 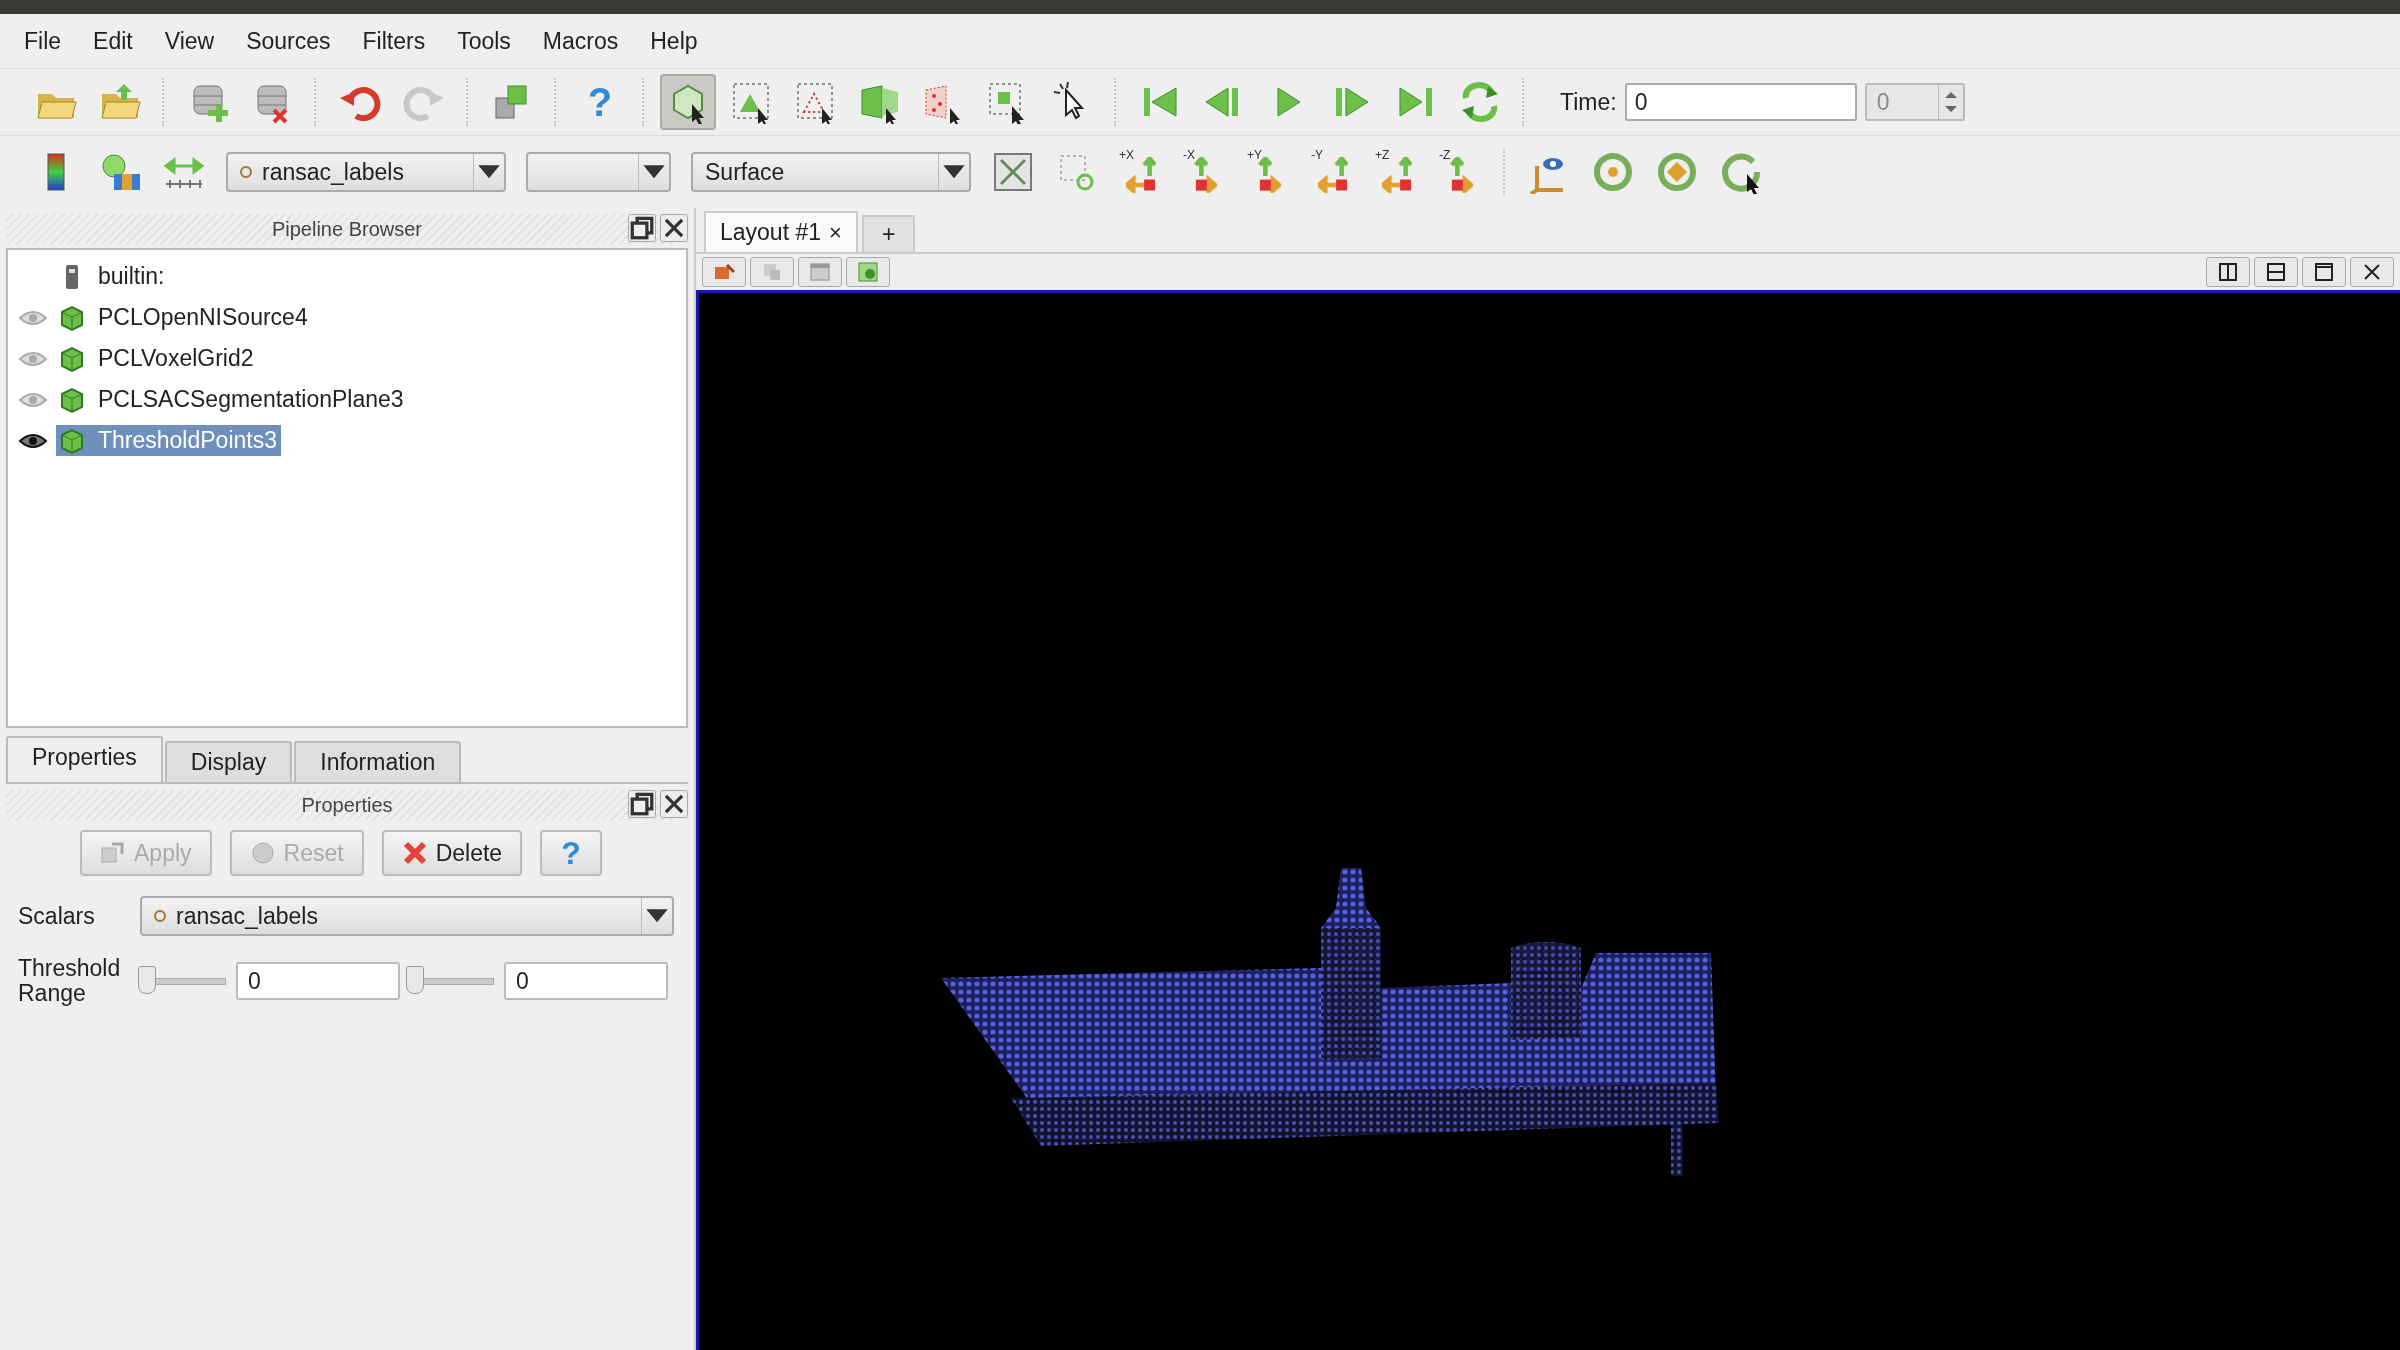 What do you see at coordinates (484, 41) in the screenshot?
I see `menu-item: Tools` at bounding box center [484, 41].